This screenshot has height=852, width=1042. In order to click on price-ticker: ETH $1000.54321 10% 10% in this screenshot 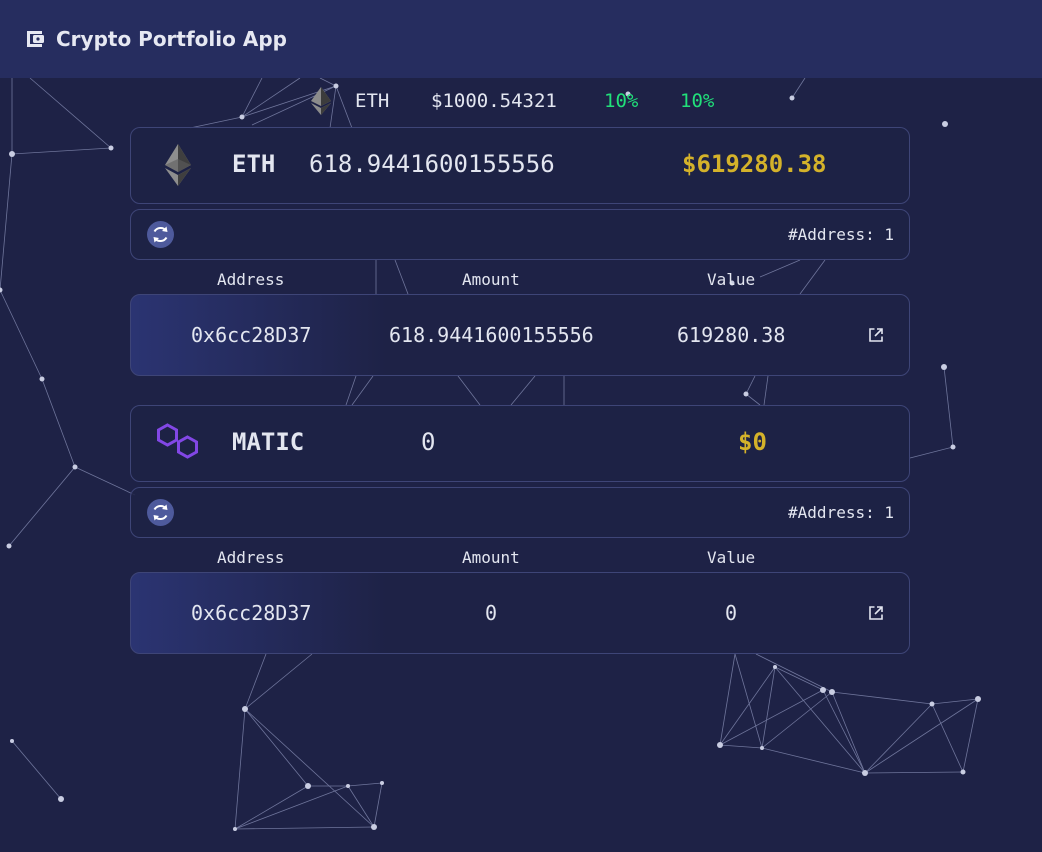, I will do `click(521, 101)`.